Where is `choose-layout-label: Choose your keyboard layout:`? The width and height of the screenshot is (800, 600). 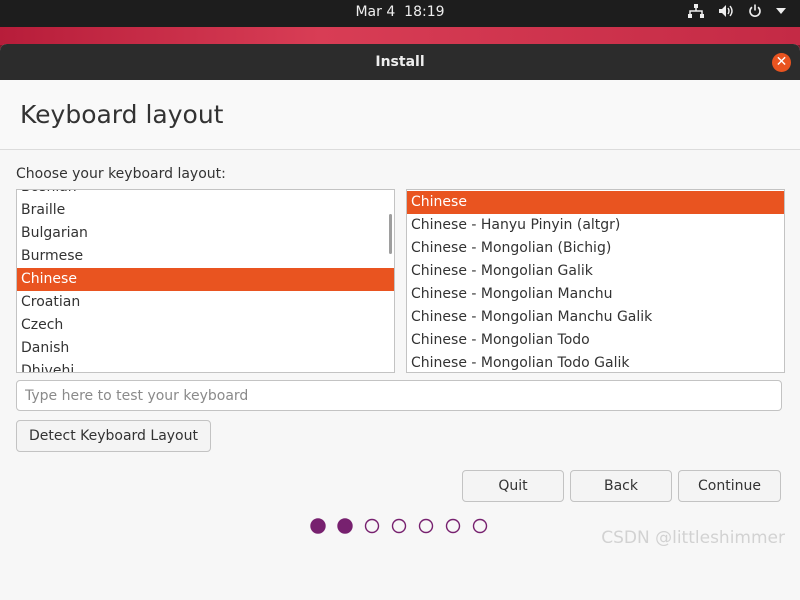 choose-layout-label: Choose your keyboard layout: is located at coordinates (121, 174).